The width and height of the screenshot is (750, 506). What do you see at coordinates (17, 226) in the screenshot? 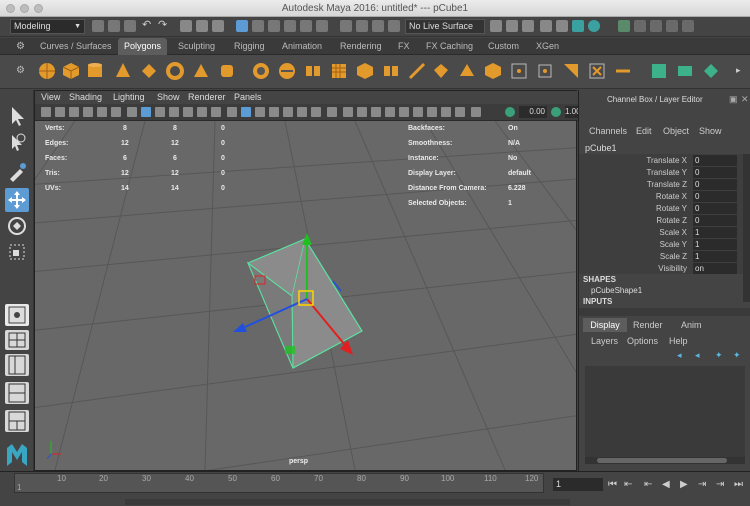
I see `rotate-tool-button` at bounding box center [17, 226].